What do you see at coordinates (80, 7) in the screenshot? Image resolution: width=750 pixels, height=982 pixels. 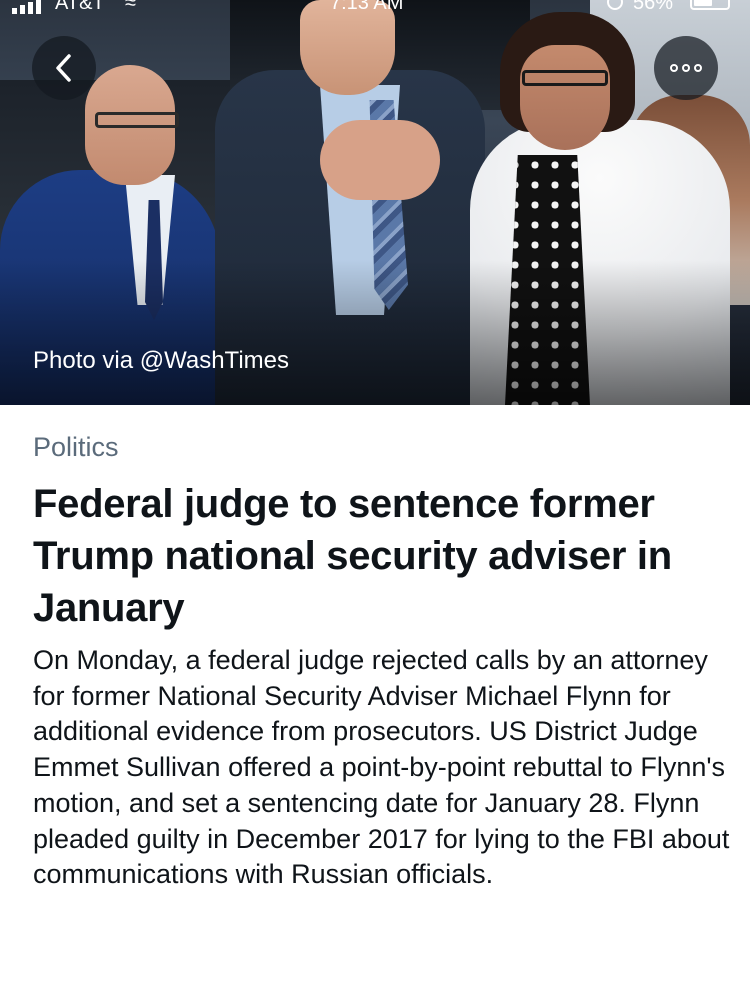 I see `carrier-name: AT&T` at bounding box center [80, 7].